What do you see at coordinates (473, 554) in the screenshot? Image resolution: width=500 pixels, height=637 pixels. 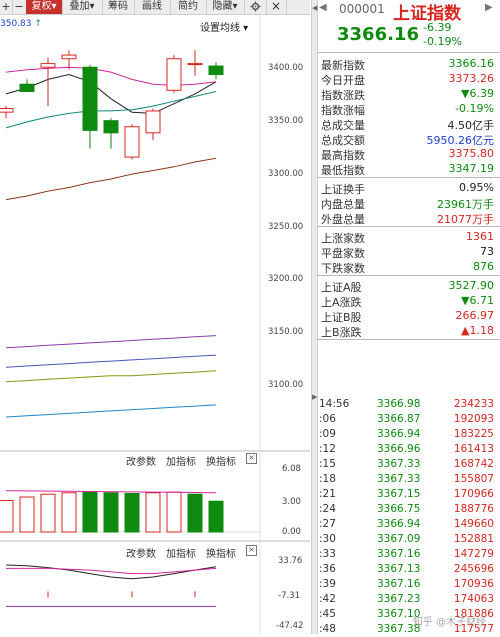 I see `tick-volume: 147279` at bounding box center [473, 554].